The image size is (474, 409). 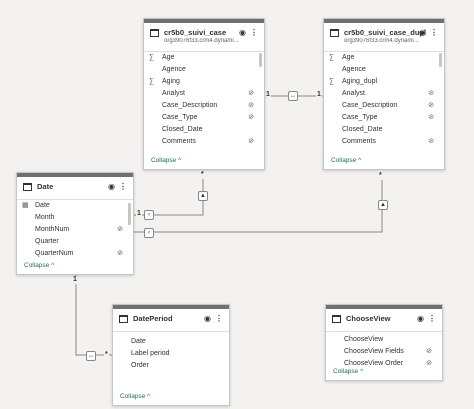 What do you see at coordinates (75, 242) in the screenshot?
I see `field-row: Quarter` at bounding box center [75, 242].